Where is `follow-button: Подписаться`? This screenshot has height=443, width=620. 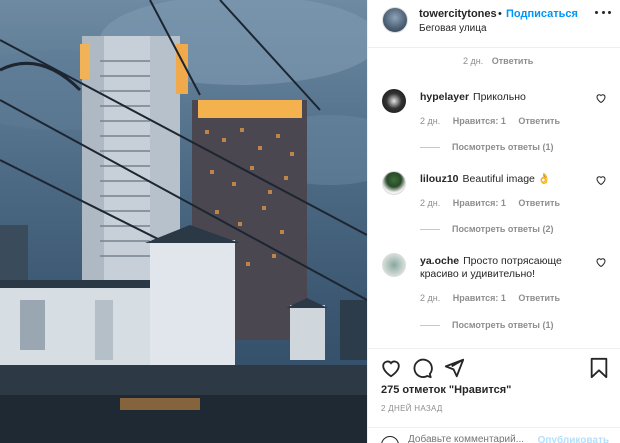 follow-button: Подписаться is located at coordinates (542, 14).